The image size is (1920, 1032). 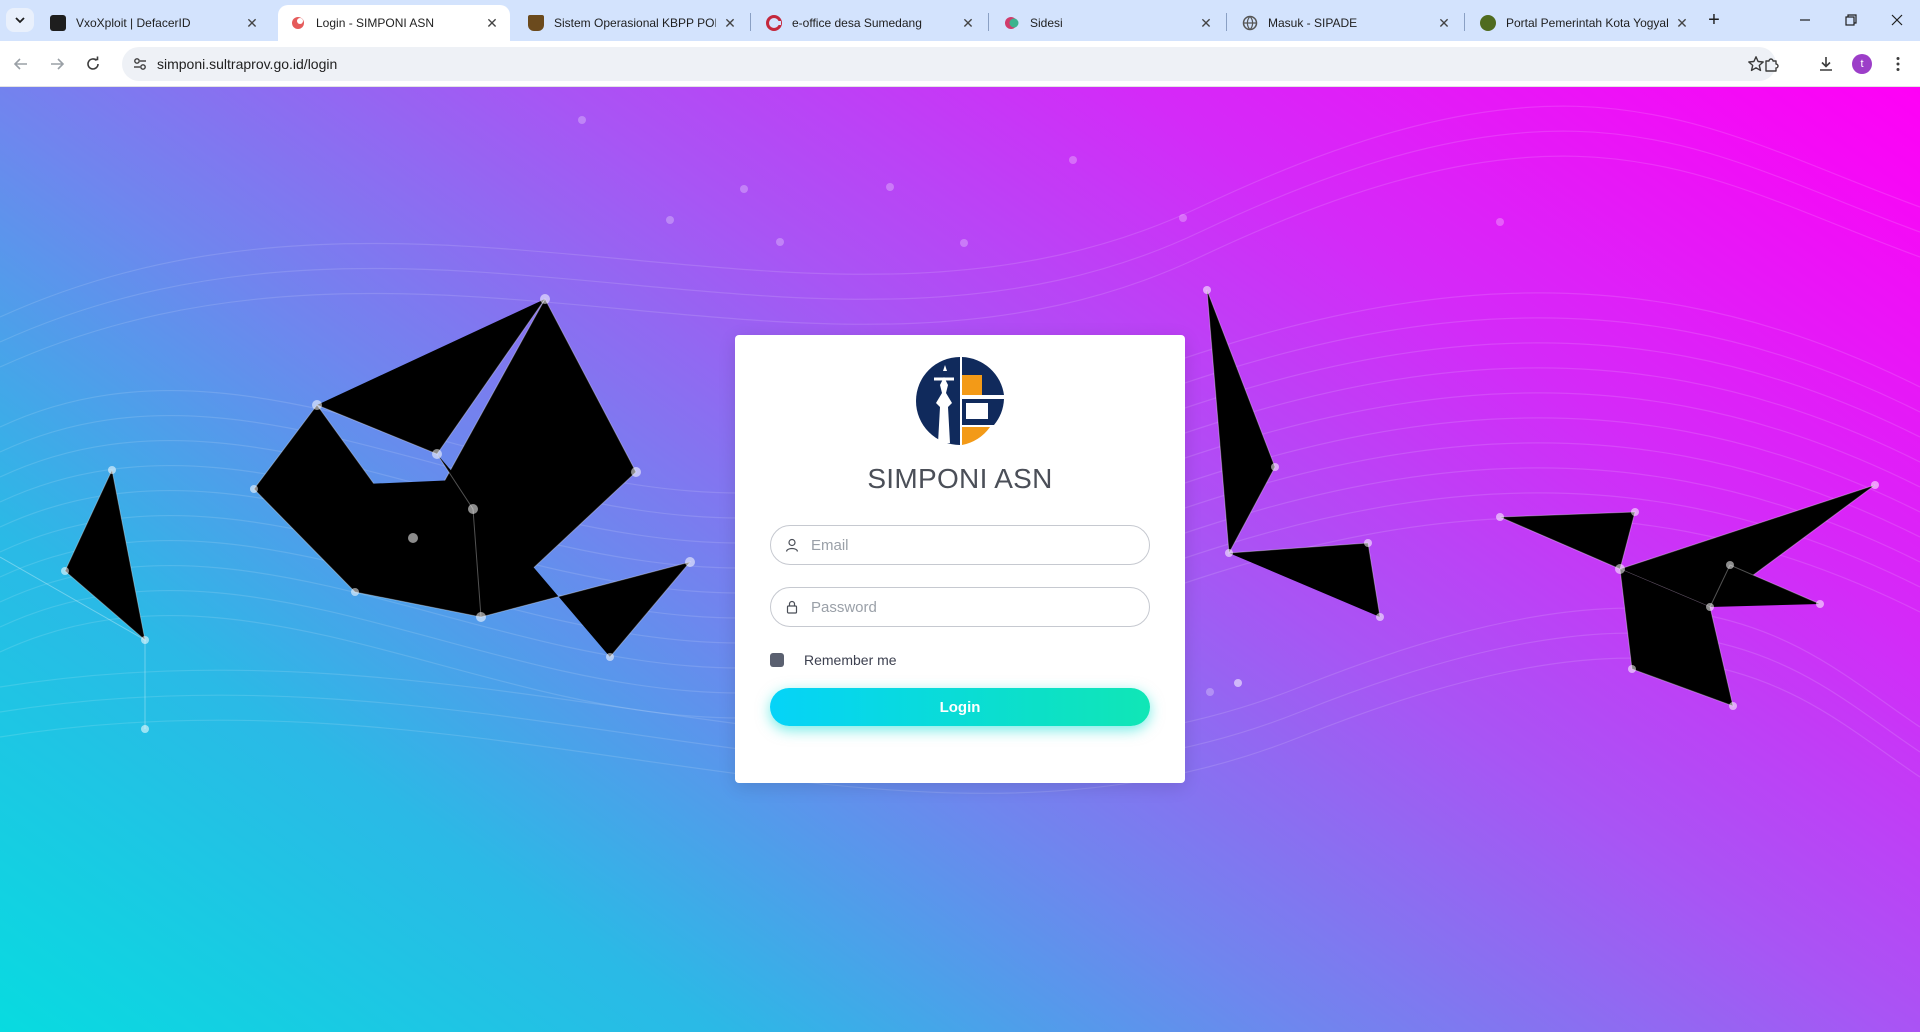 What do you see at coordinates (140, 64) in the screenshot?
I see `site-settings-icon` at bounding box center [140, 64].